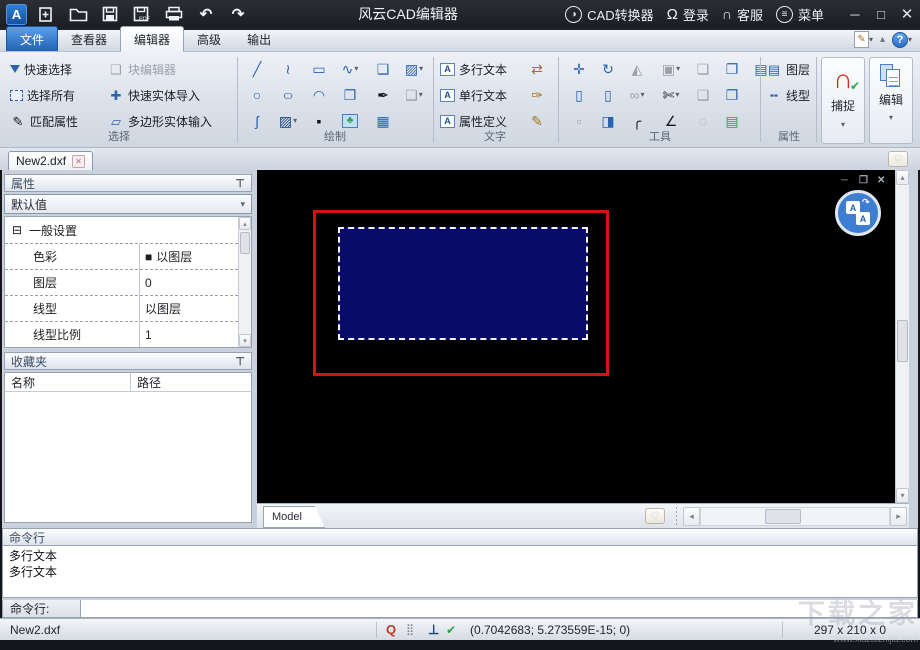 The height and width of the screenshot is (650, 920). Describe the element at coordinates (68, 382) in the screenshot. I see `favorites-col-name: 名称` at that location.